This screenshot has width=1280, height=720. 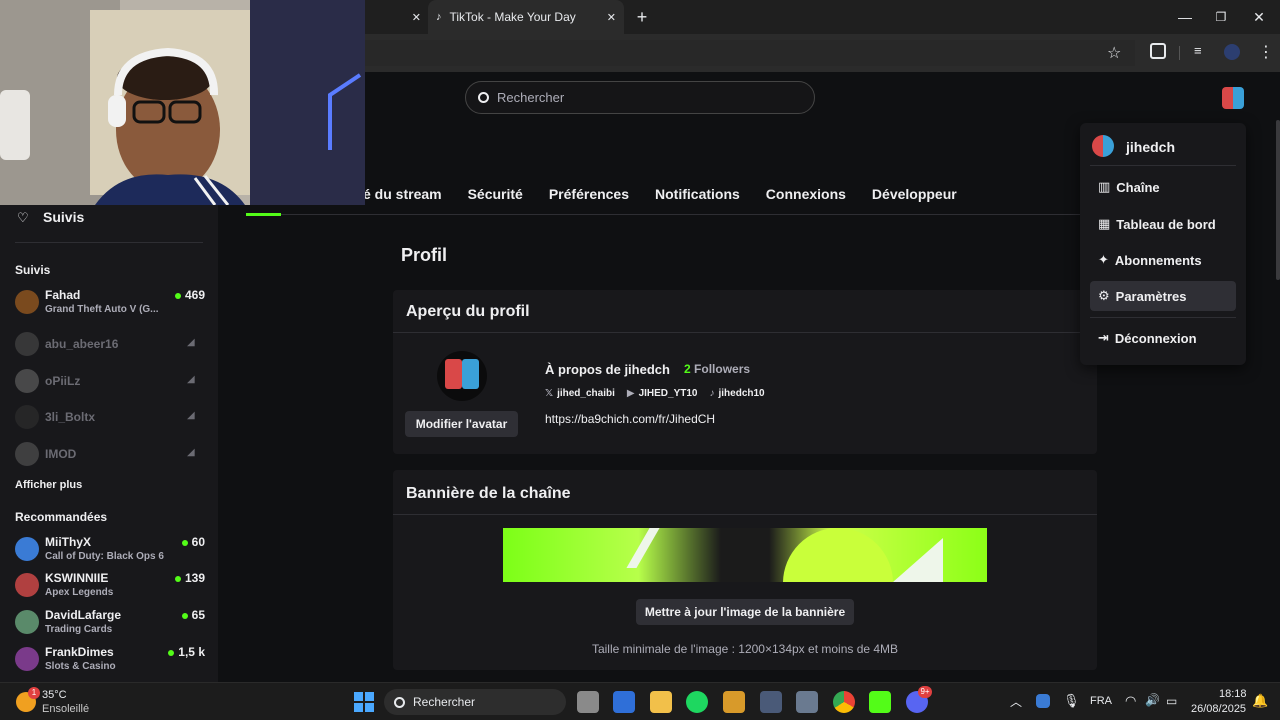 I want to click on followed-channel-fahad: Fahad Grand Theft Auto V (G... 469, so click(x=110, y=303).